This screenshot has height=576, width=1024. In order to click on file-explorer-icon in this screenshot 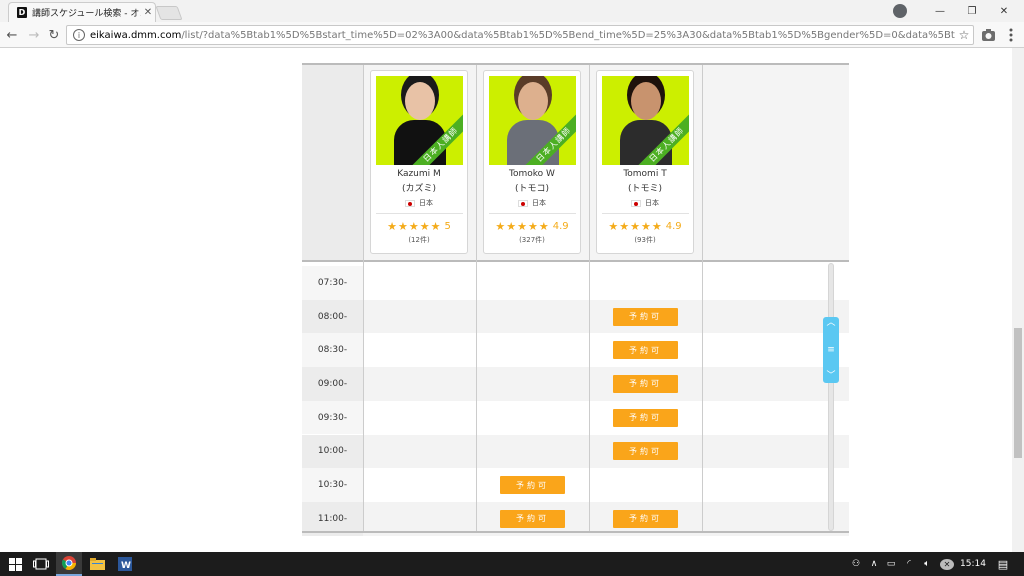, I will do `click(97, 564)`.